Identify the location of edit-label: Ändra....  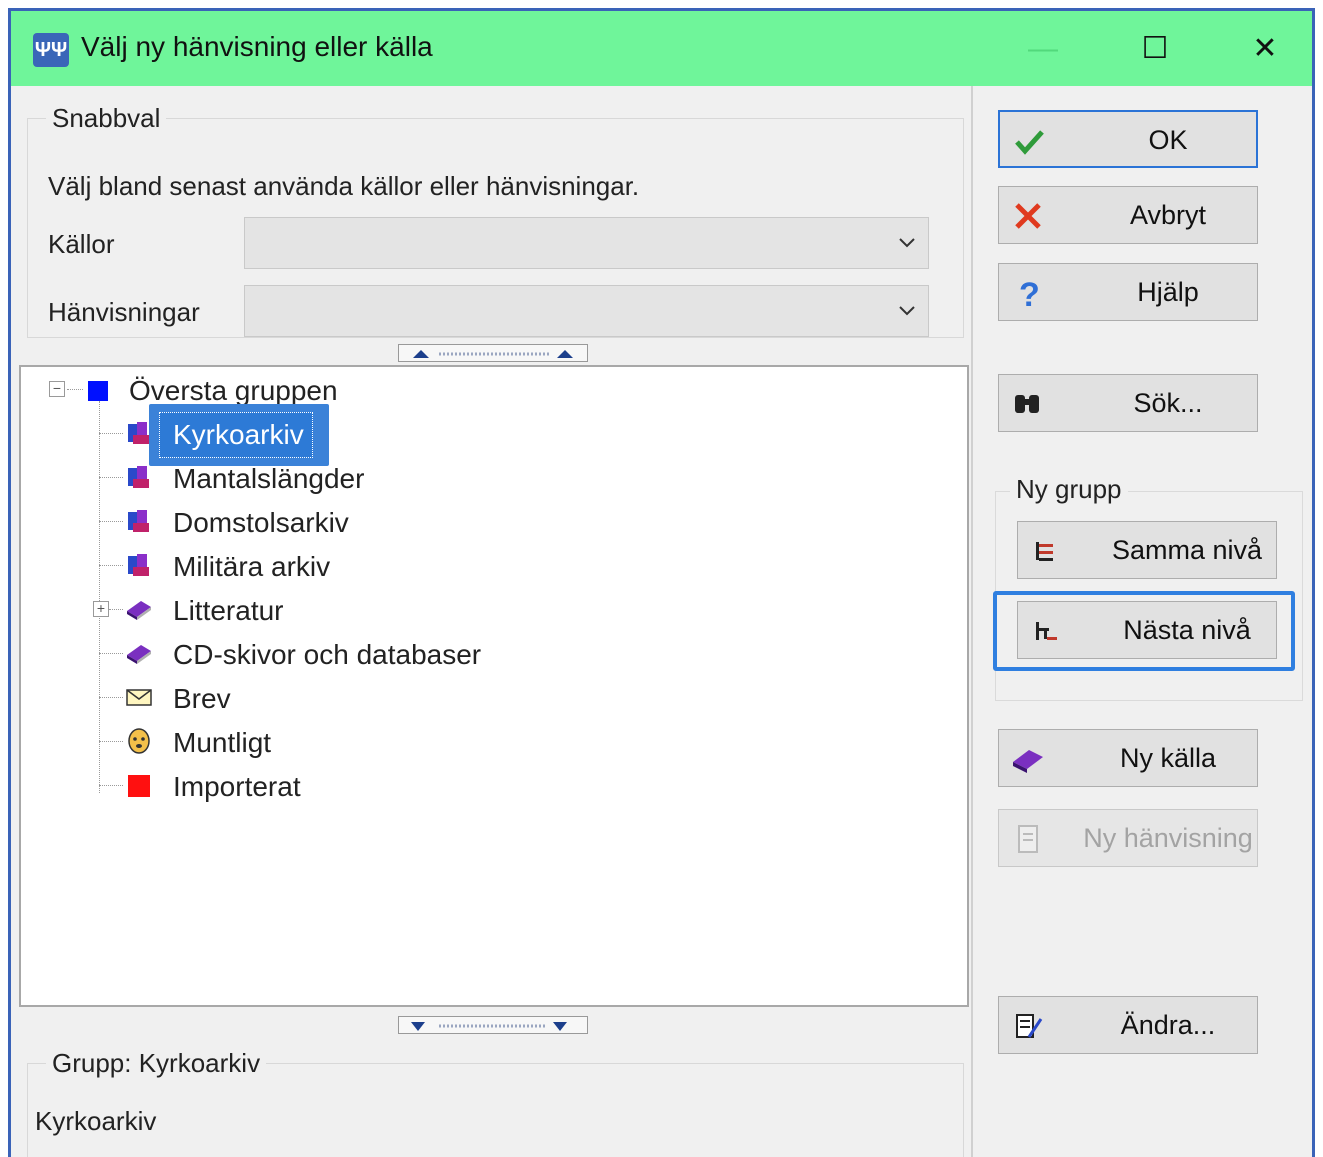
(1168, 1025).